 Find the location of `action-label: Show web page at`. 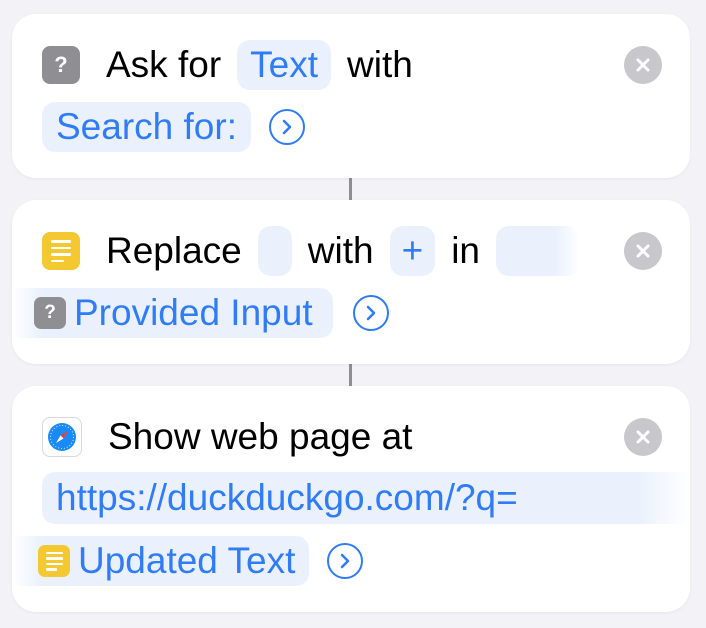

action-label: Show web page at is located at coordinates (260, 436).